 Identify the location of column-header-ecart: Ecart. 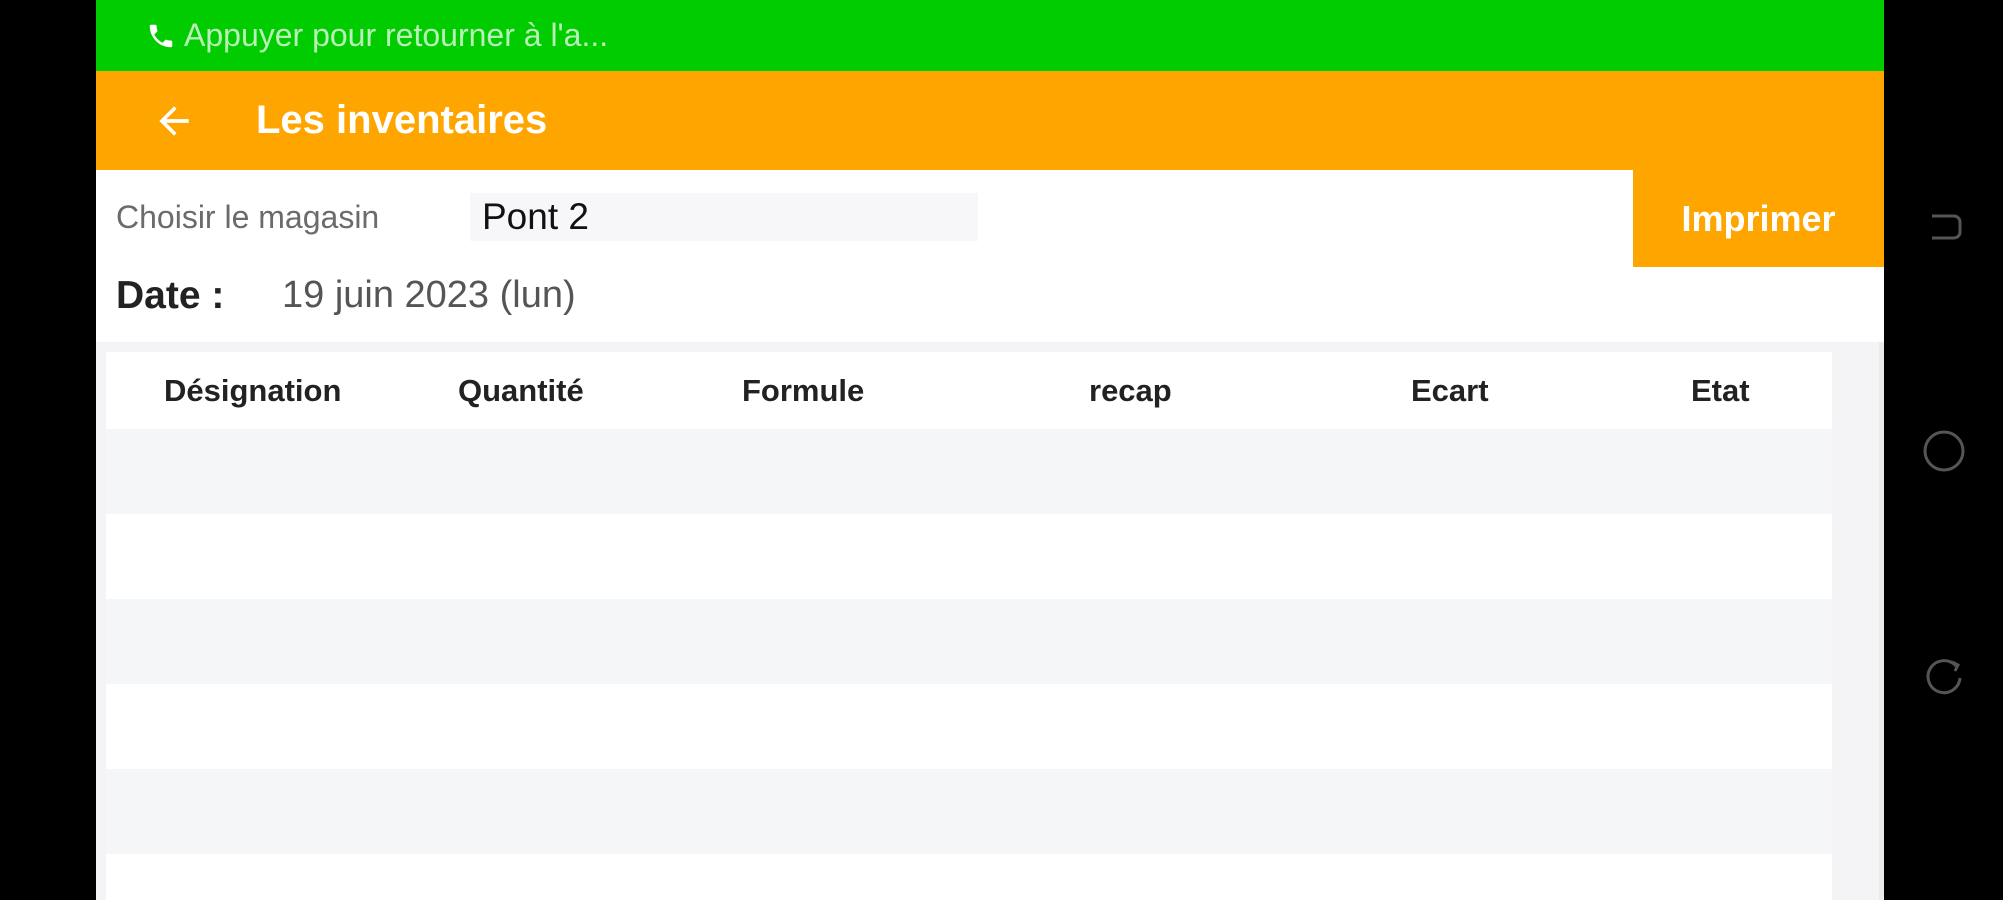
(1450, 390).